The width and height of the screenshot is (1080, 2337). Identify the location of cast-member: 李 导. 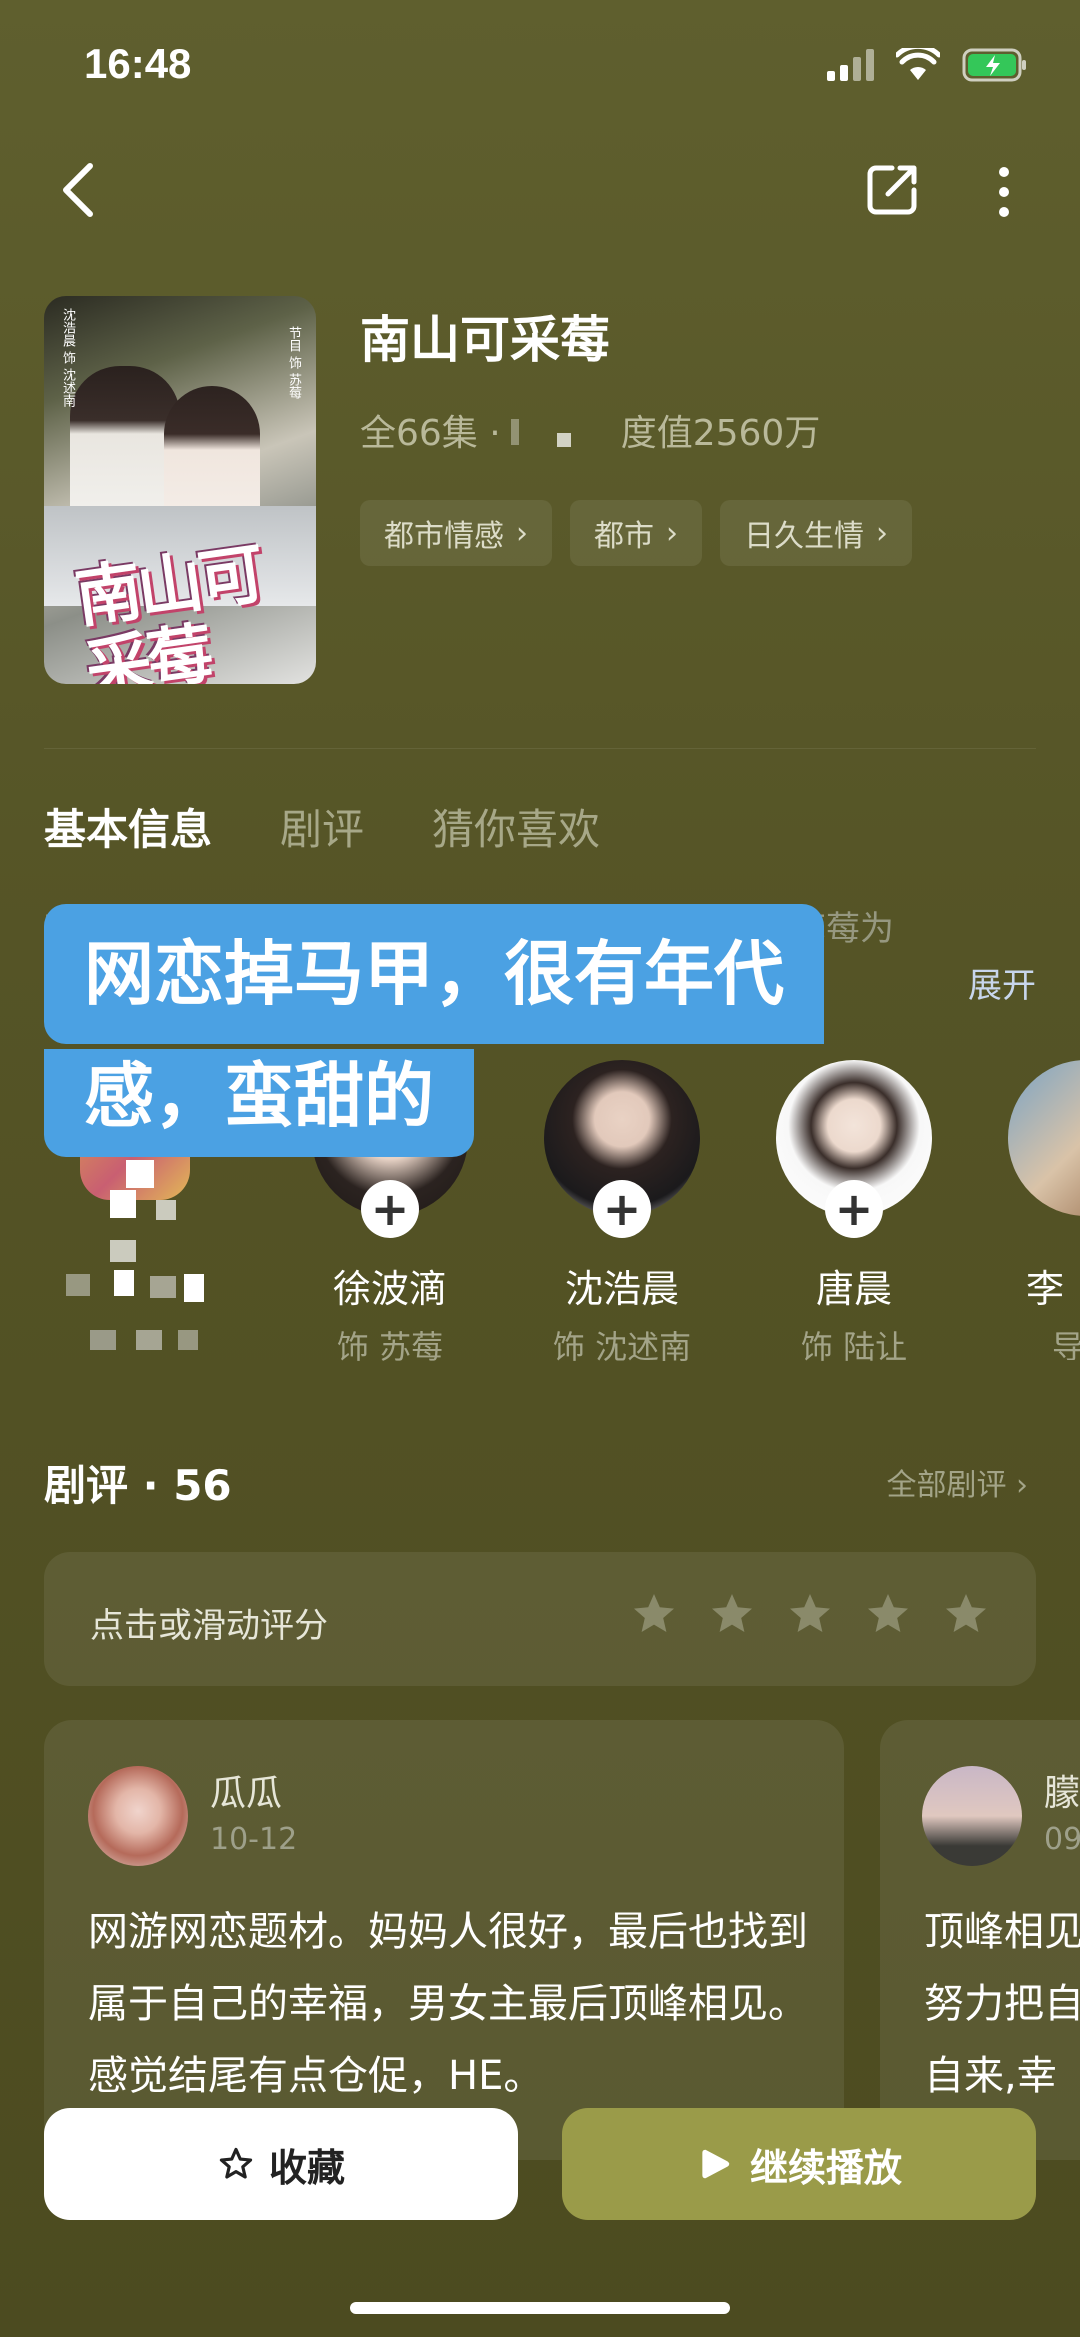
(1043, 1210).